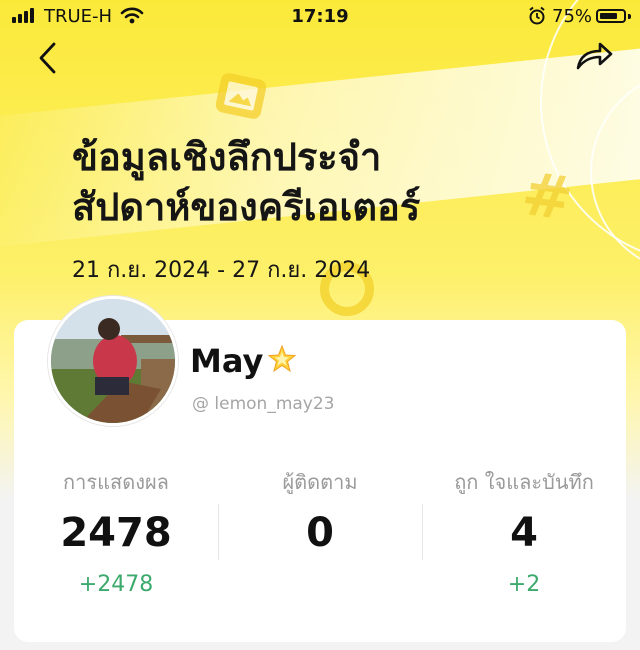 This screenshot has width=640, height=650. I want to click on alarm-icon, so click(537, 18).